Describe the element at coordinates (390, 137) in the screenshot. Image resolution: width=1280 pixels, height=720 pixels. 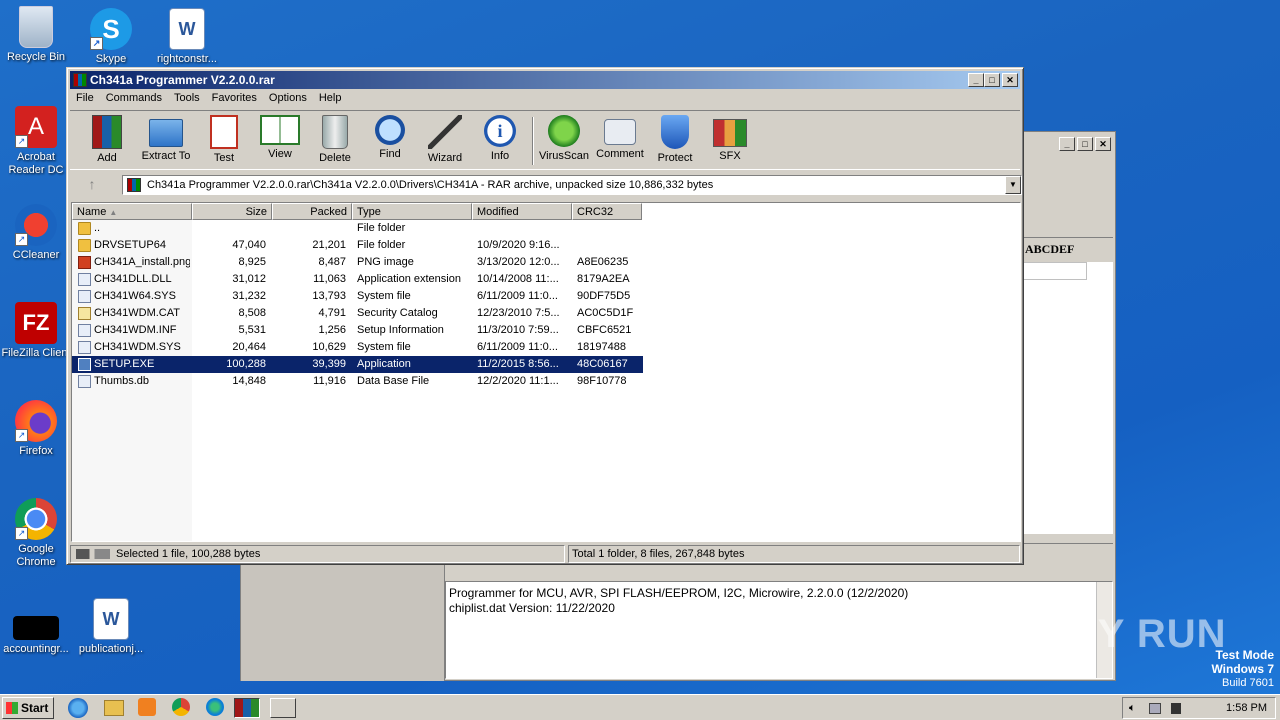
I see `find-button: Find` at that location.